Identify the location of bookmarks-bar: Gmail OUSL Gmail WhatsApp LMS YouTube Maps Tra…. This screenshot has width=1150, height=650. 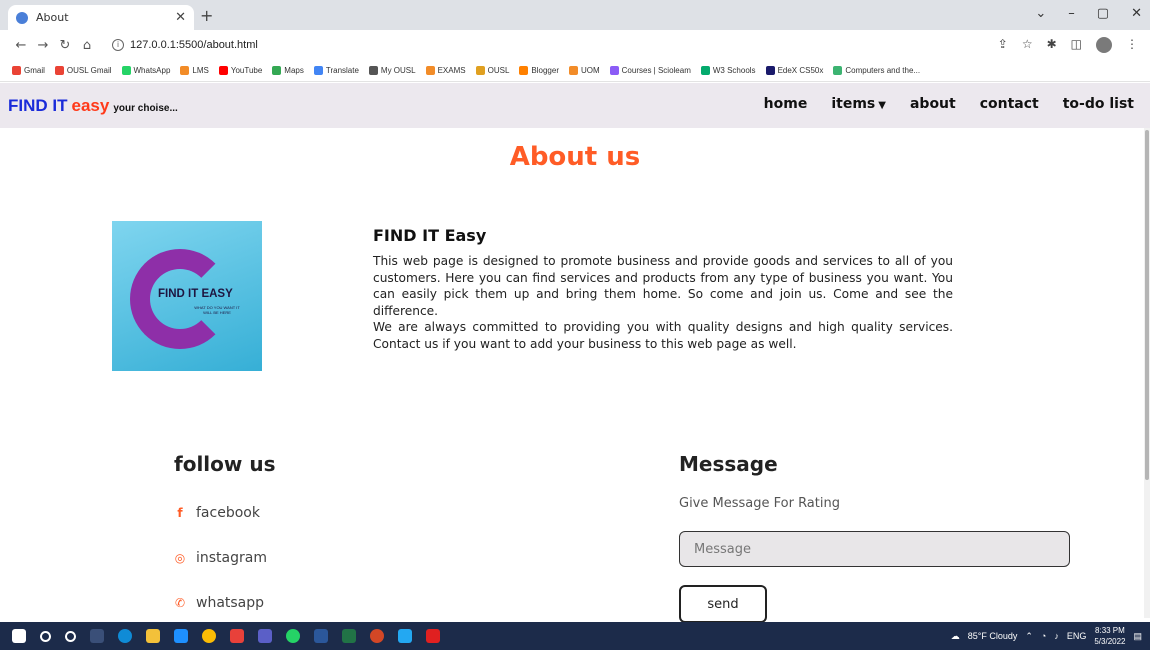
(575, 71).